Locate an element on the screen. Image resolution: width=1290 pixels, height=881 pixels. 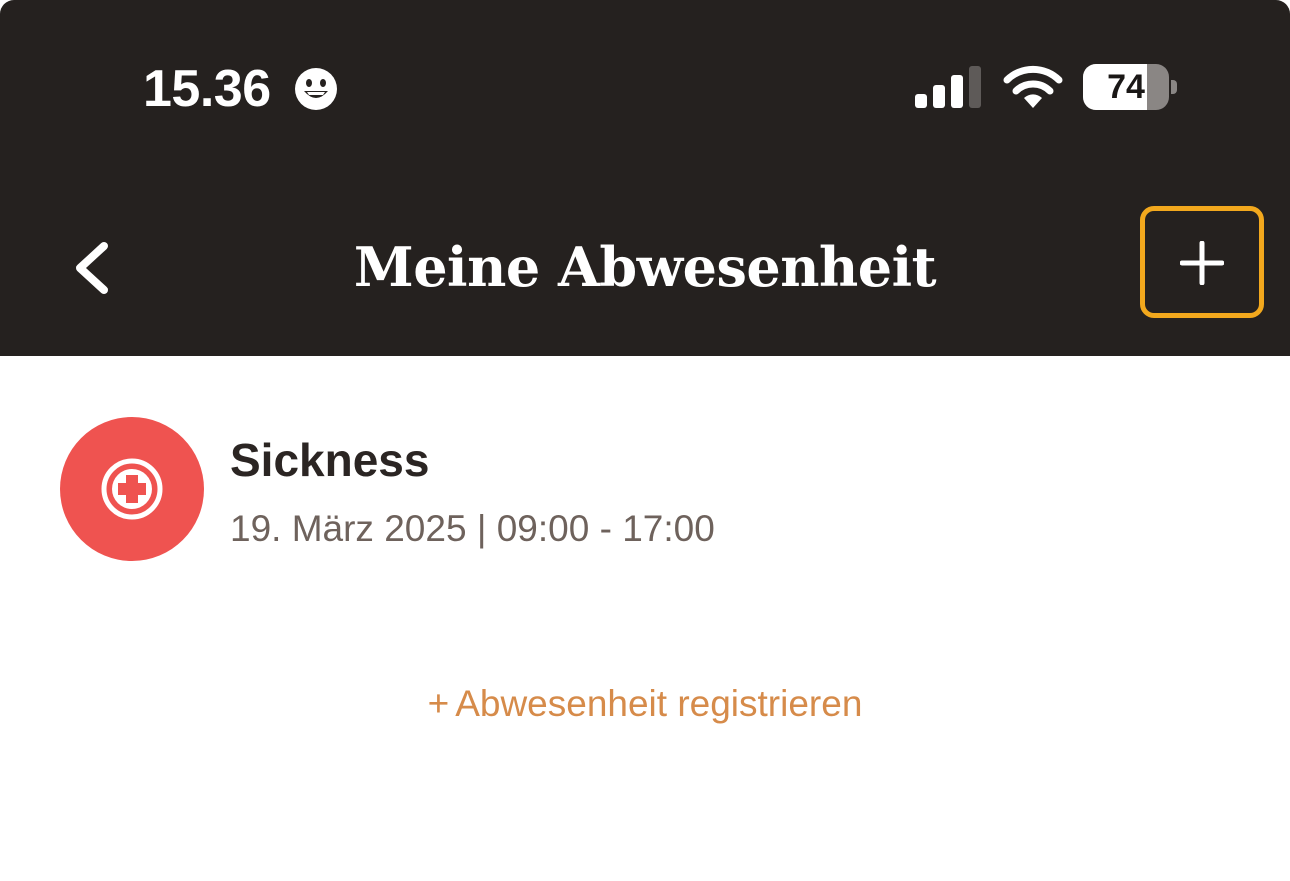
page-title: Meine Abwesenheit is located at coordinates (645, 267).